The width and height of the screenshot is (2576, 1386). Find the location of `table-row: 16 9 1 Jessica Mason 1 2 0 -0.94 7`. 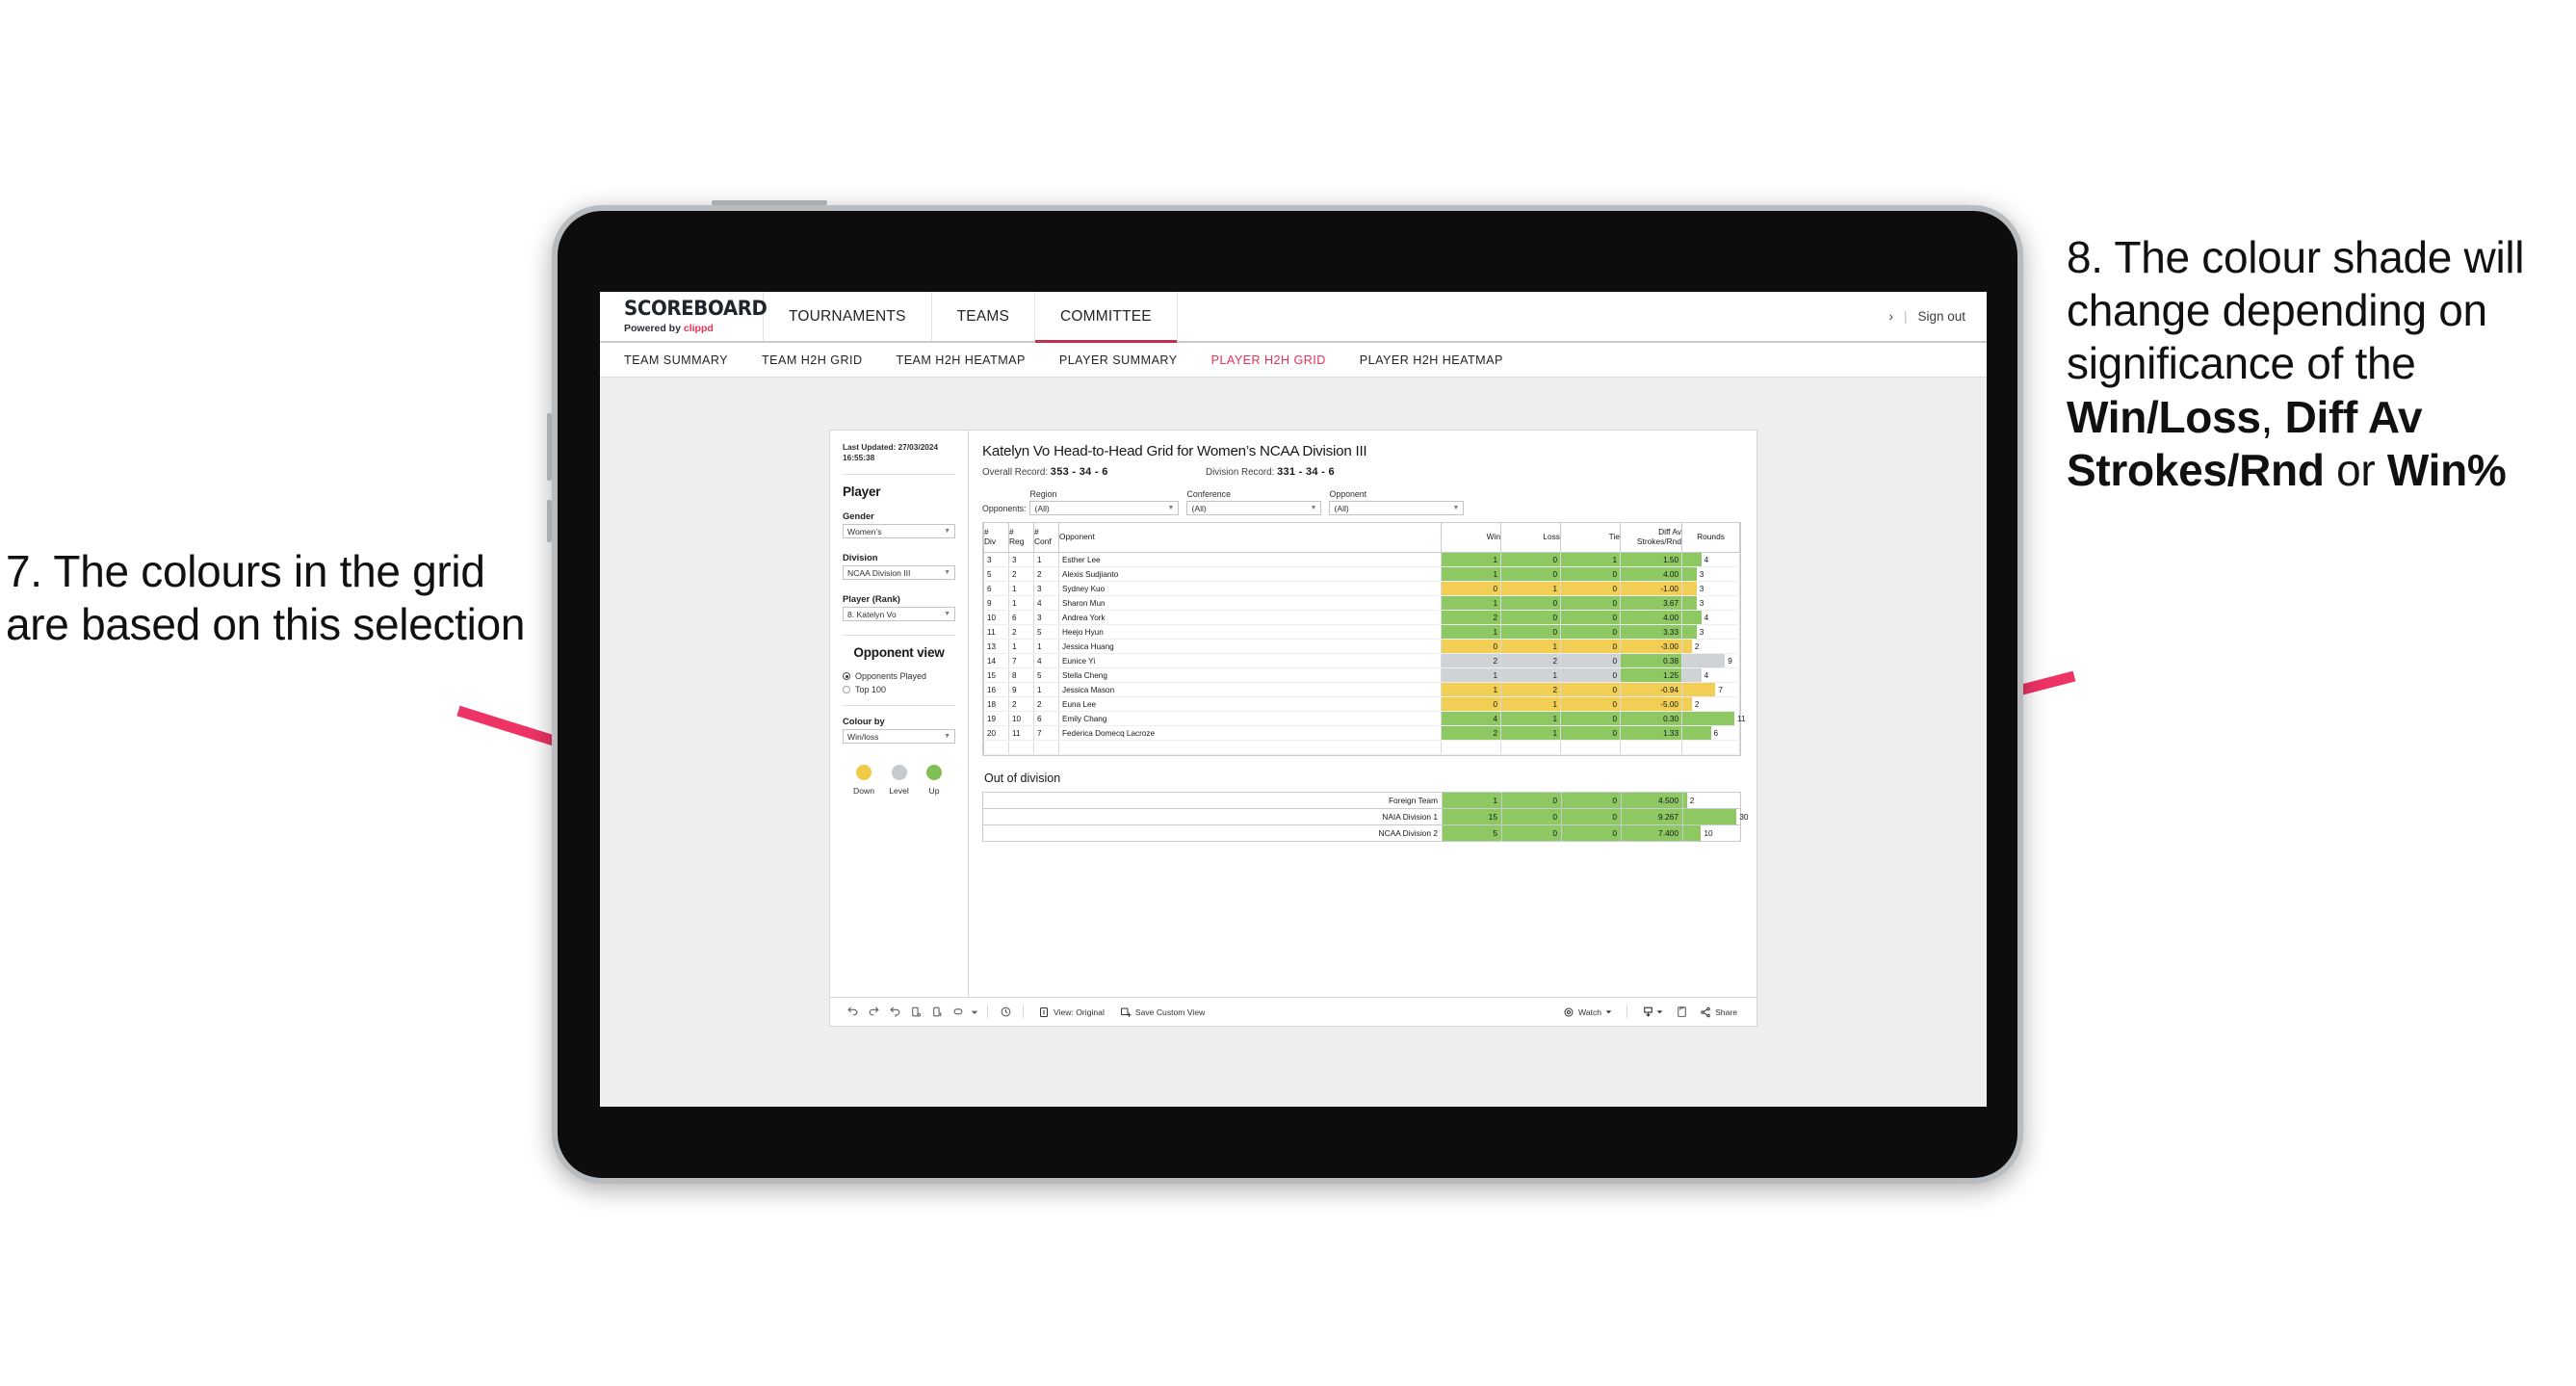

table-row: 16 9 1 Jessica Mason 1 2 0 -0.94 7 is located at coordinates (1361, 689).